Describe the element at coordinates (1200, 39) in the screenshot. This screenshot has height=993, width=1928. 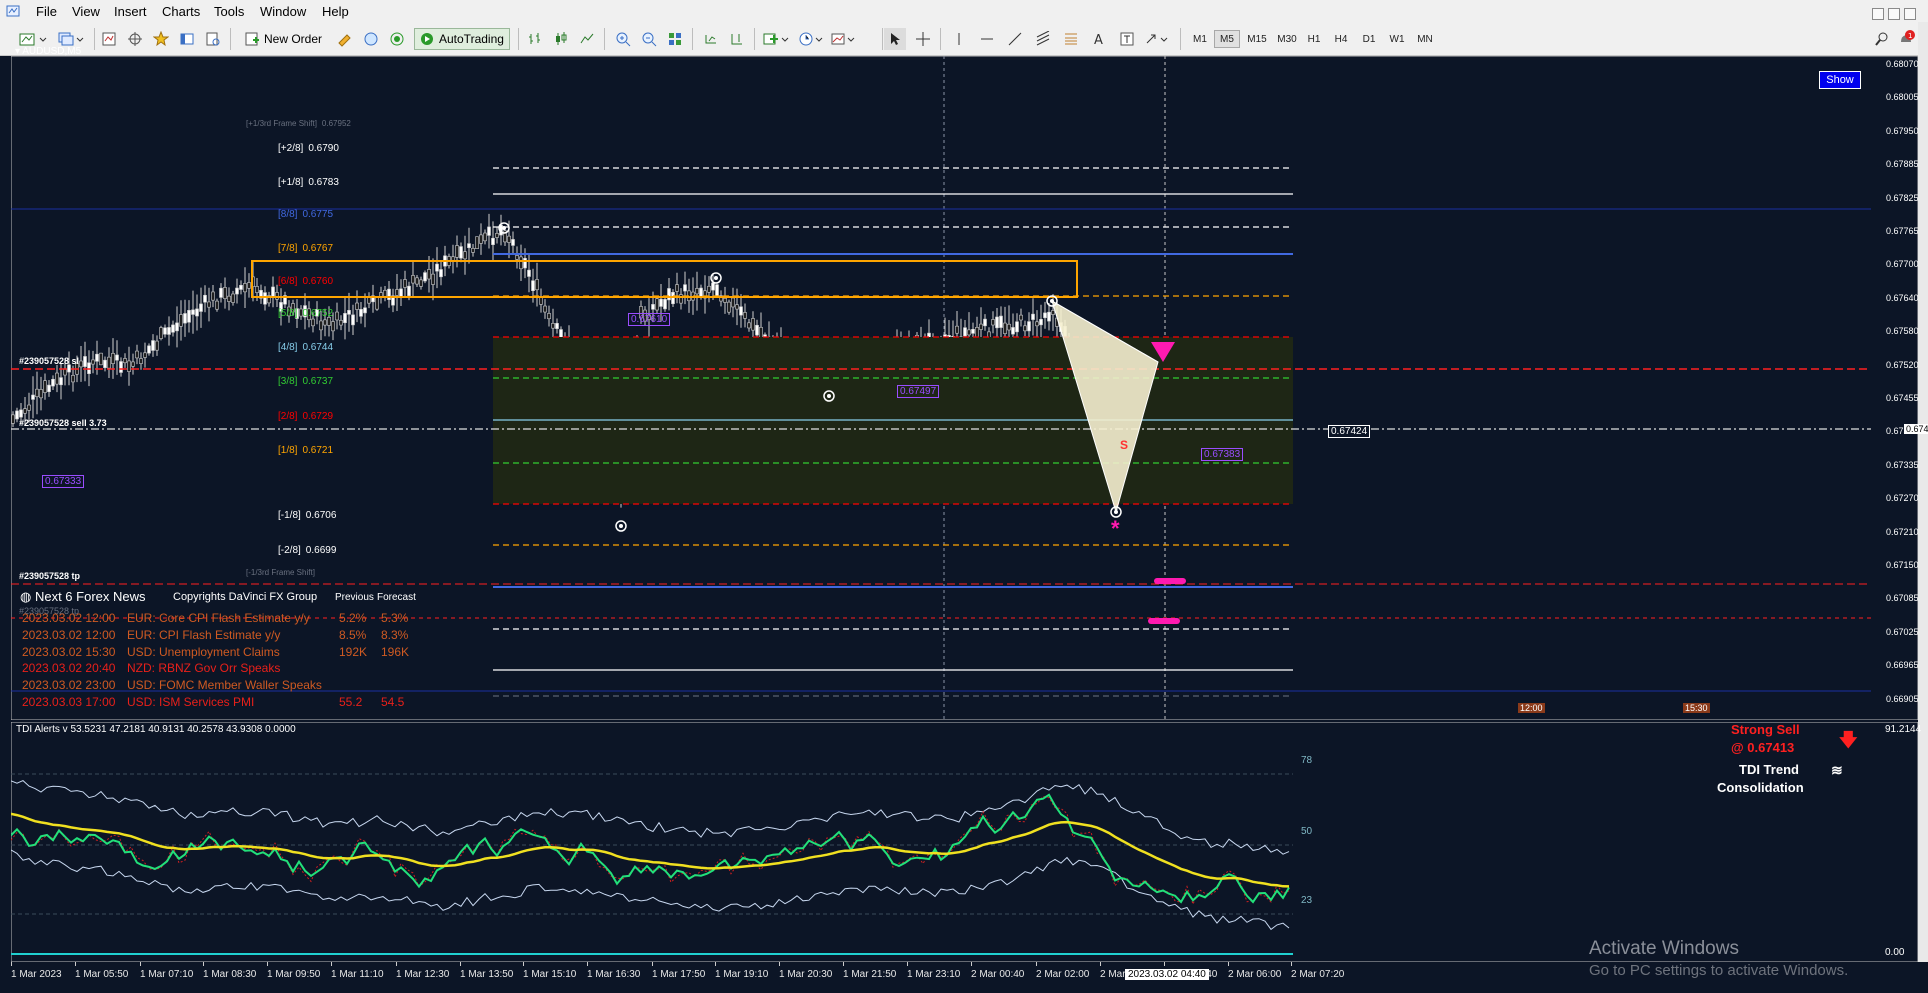
I see `tf-m1: M1` at that location.